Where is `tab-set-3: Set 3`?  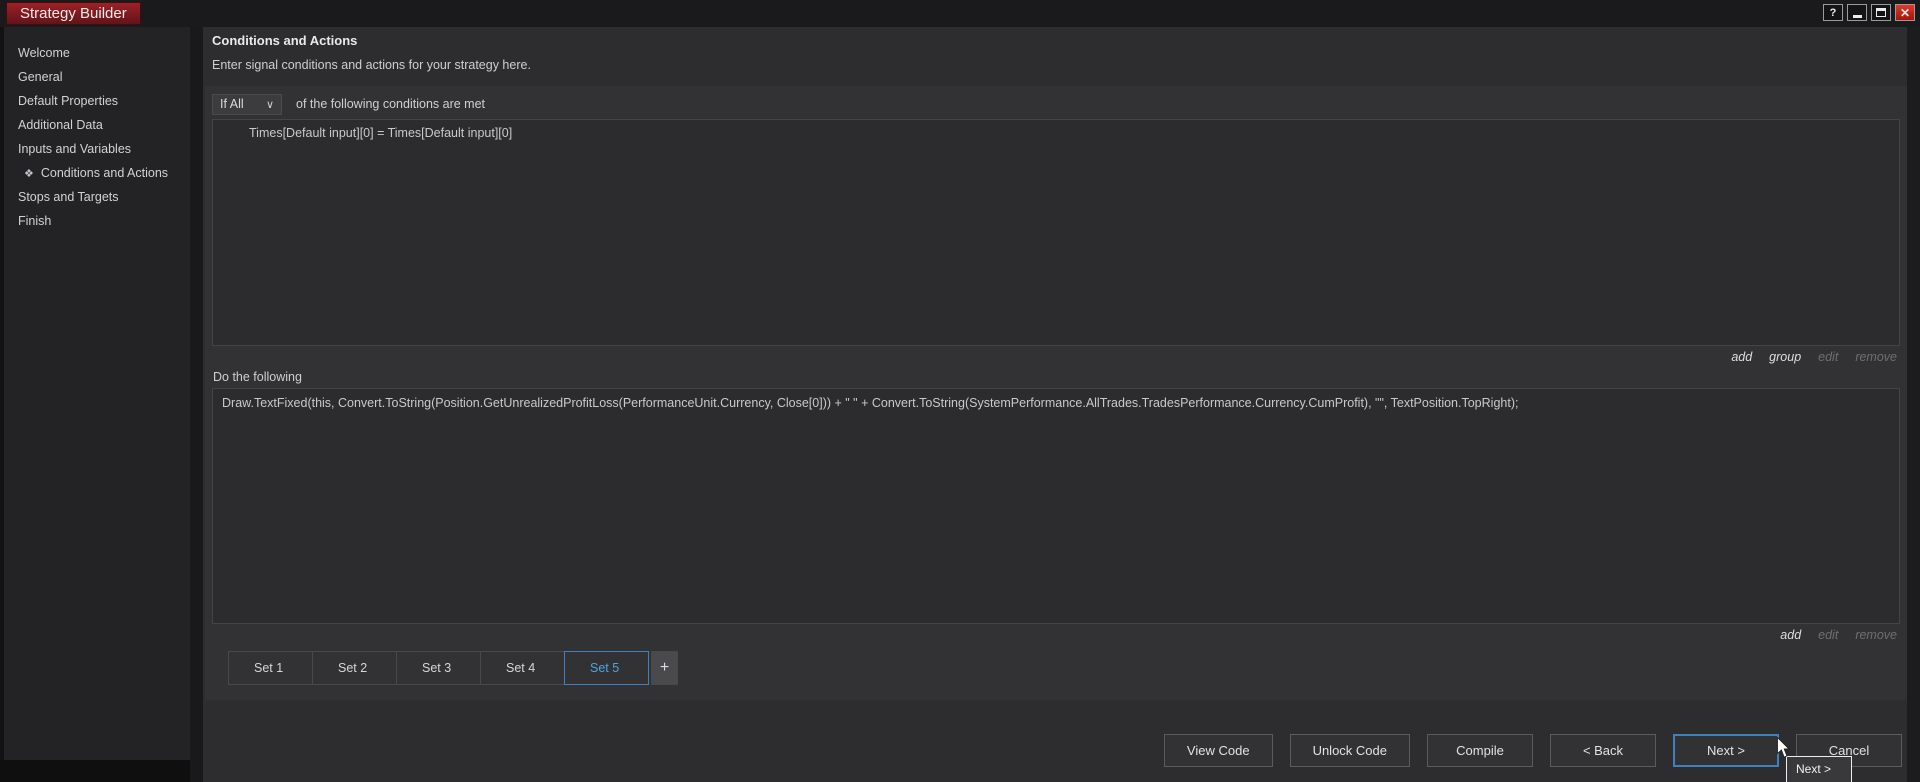 tab-set-3: Set 3 is located at coordinates (438, 668).